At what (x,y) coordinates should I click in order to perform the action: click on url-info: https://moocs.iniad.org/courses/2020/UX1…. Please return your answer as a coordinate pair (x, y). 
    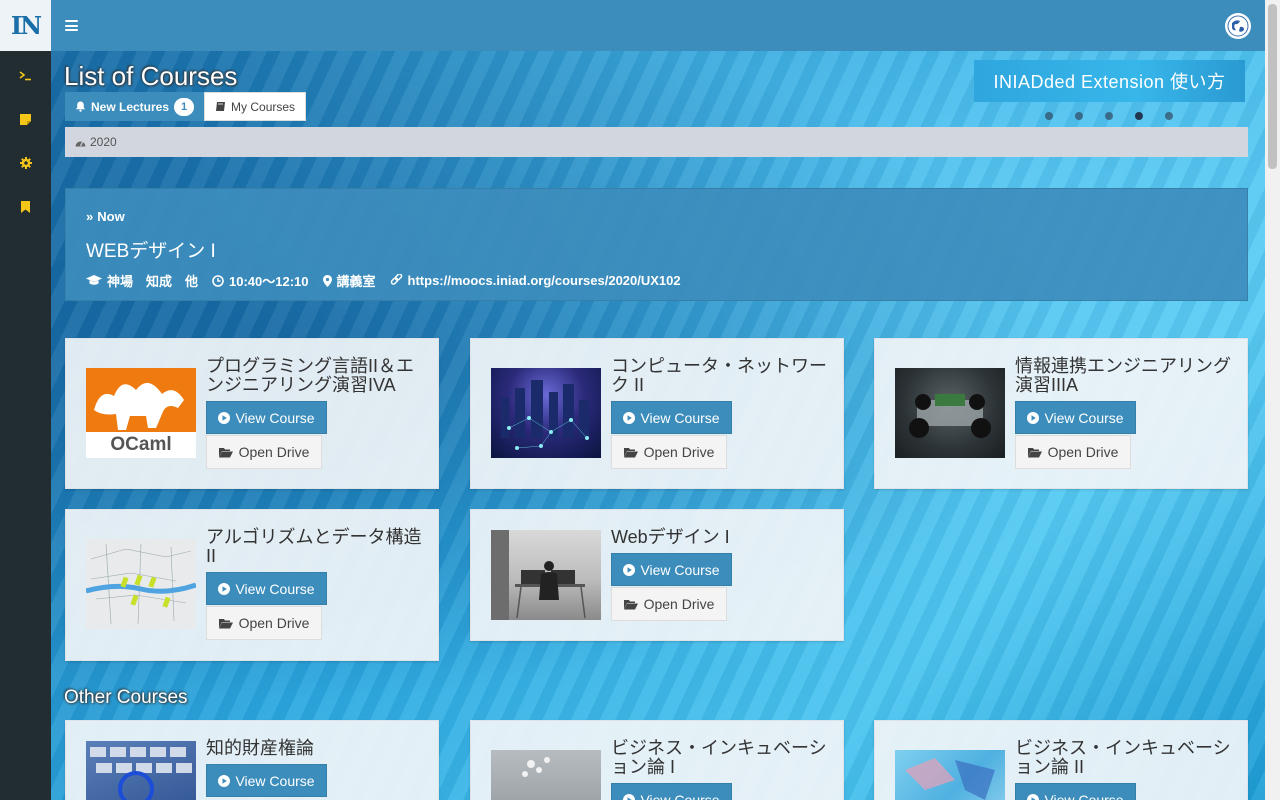
    Looking at the image, I should click on (535, 280).